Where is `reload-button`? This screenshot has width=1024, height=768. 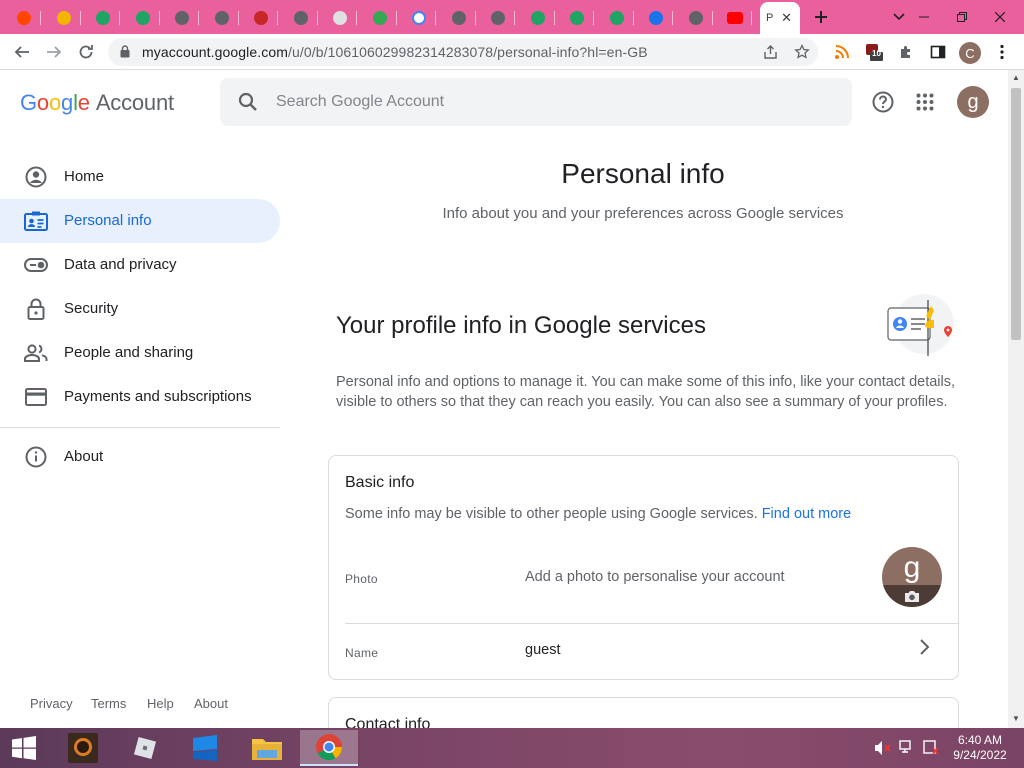 reload-button is located at coordinates (86, 52).